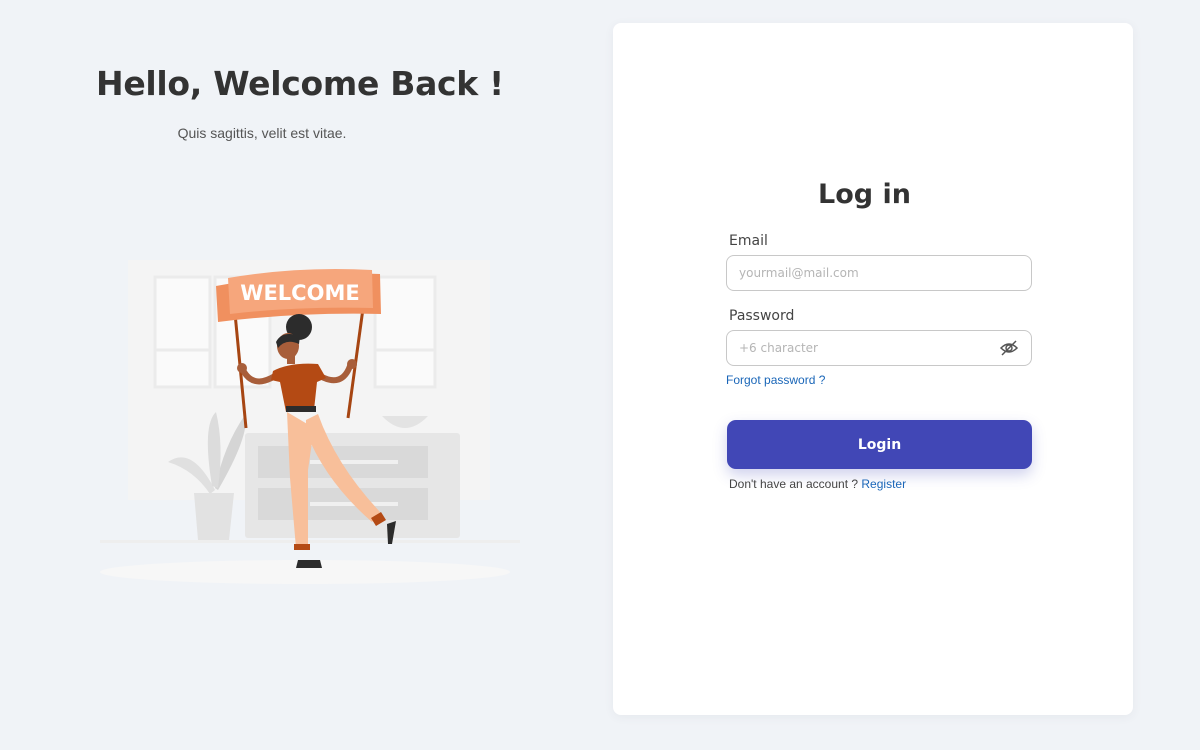 This screenshot has width=1200, height=750. Describe the element at coordinates (858, 347) in the screenshot. I see `password-input` at that location.